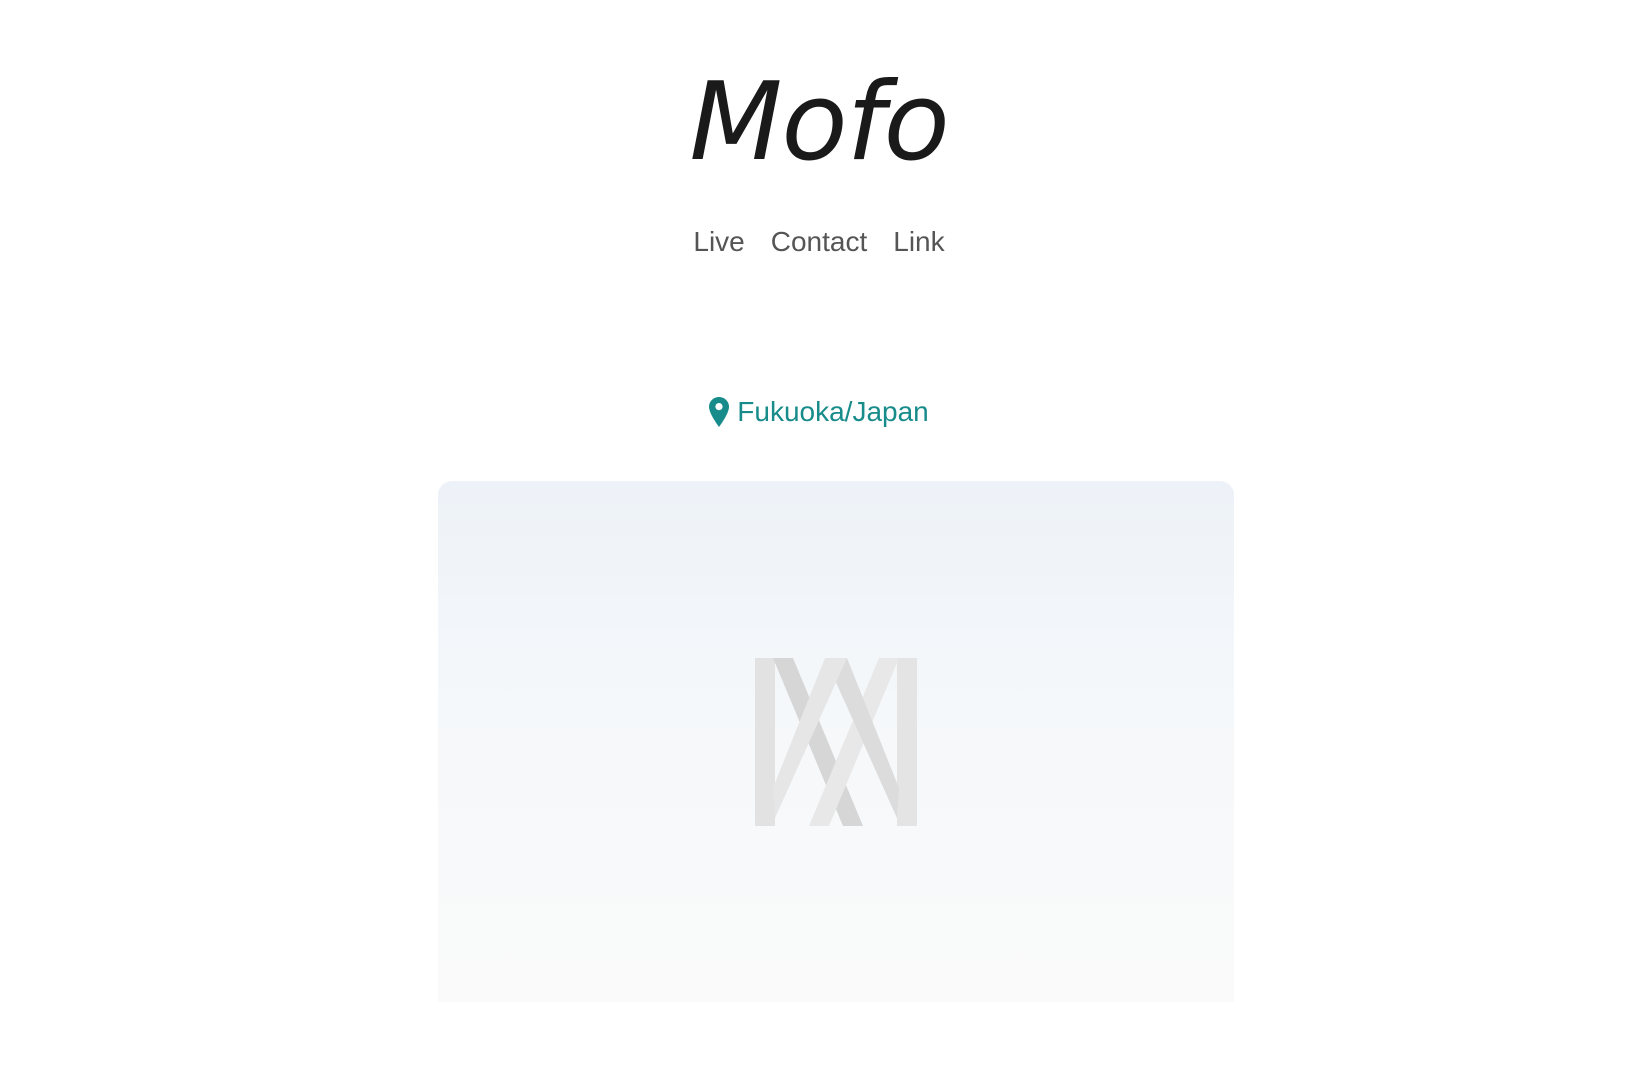  I want to click on location: Fukuoka/Japan, so click(819, 412).